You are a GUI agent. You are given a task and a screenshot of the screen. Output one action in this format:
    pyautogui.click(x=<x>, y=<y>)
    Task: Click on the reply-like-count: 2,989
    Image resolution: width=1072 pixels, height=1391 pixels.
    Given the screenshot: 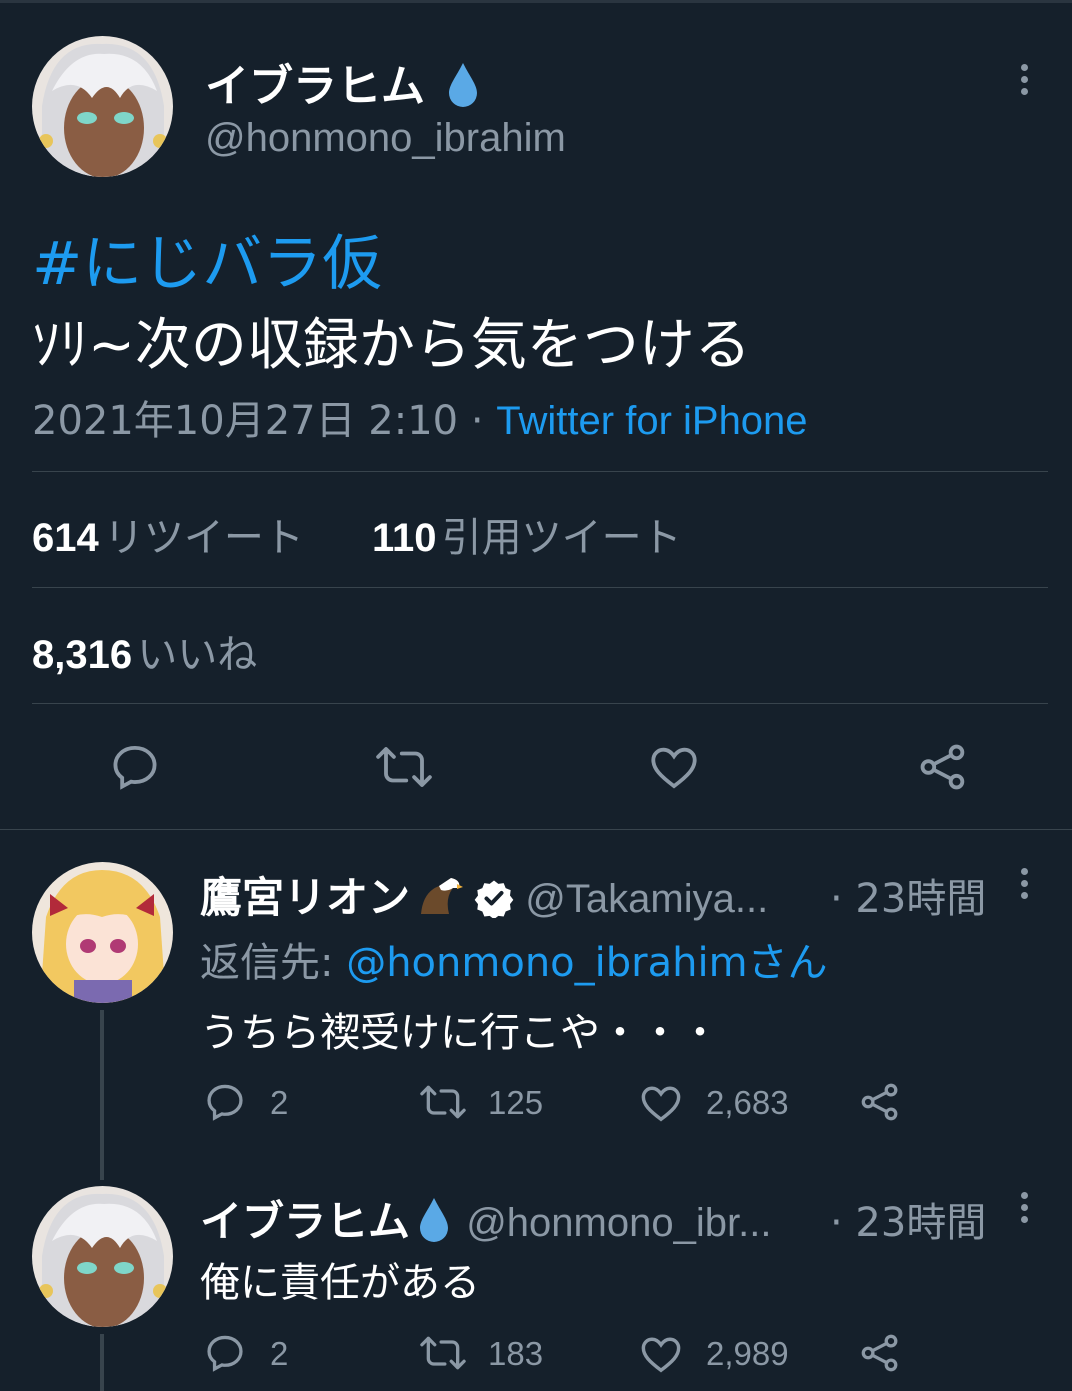 What is the action you would take?
    pyautogui.click(x=747, y=1353)
    